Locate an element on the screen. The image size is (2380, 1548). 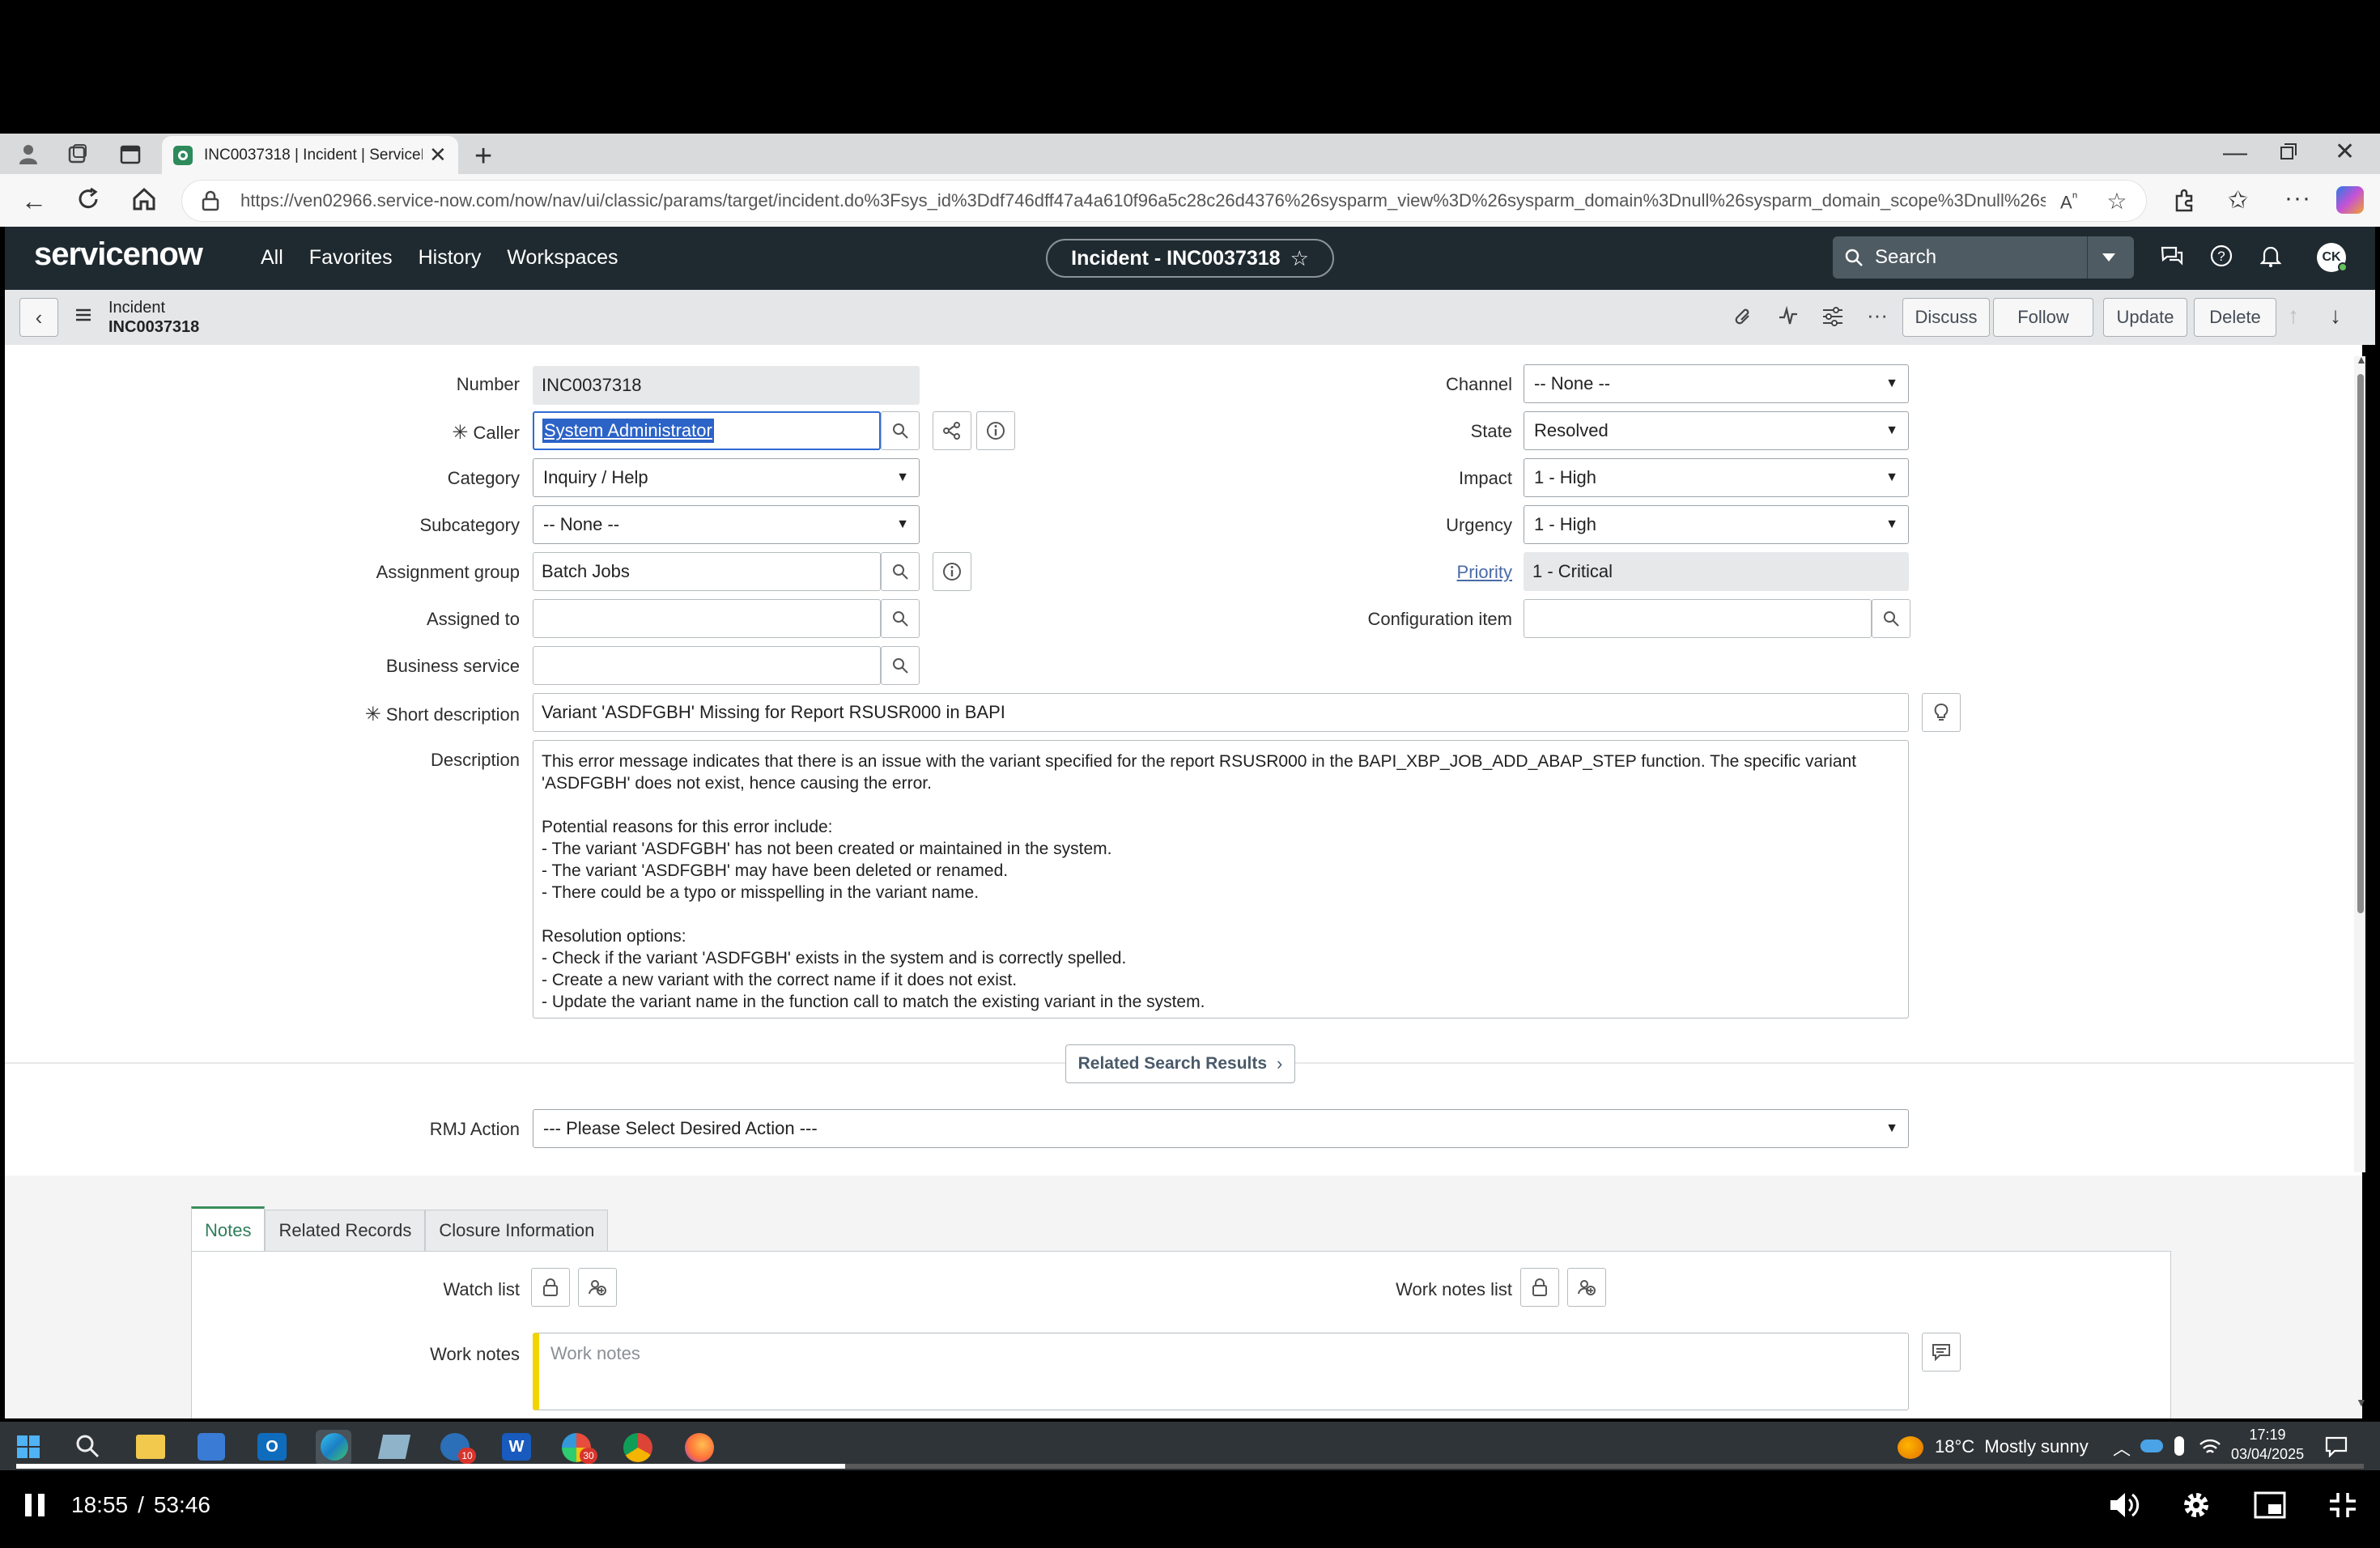
browser-tab-active: INC0037318 | Incident | ServiceN ✕ is located at coordinates (310, 155).